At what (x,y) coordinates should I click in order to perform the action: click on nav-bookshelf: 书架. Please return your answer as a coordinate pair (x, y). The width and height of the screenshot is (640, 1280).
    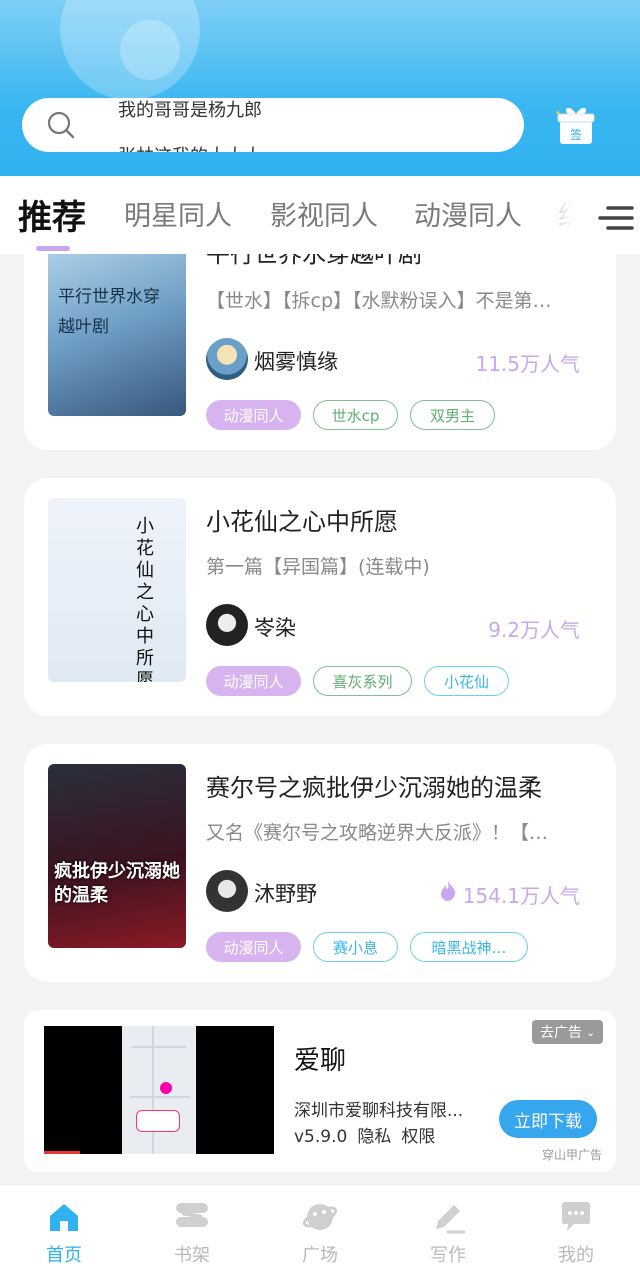
    Looking at the image, I should click on (192, 1232).